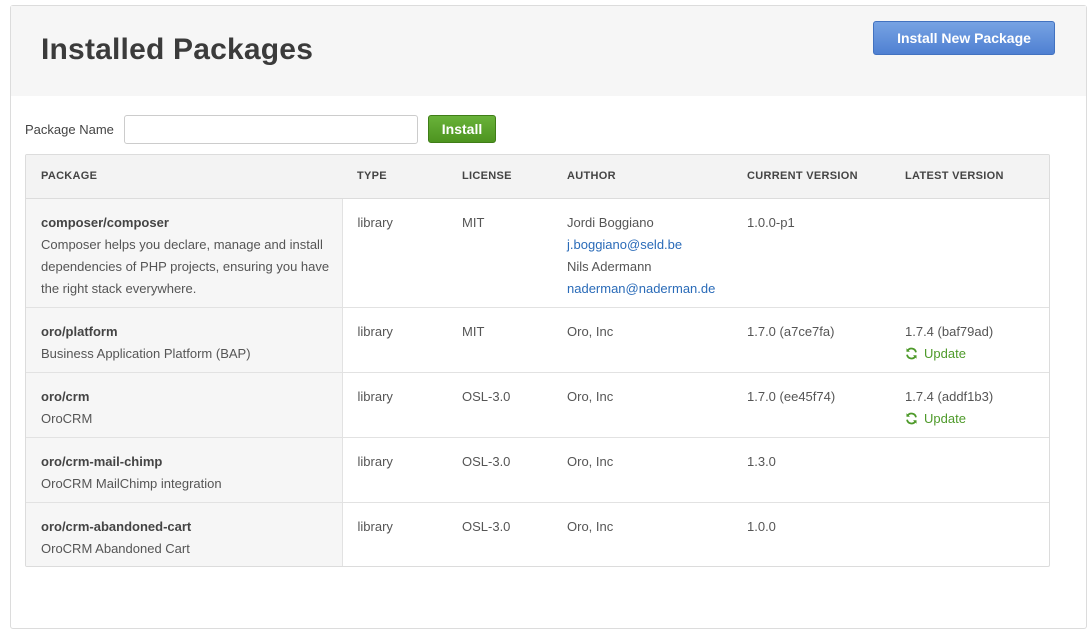  Describe the element at coordinates (67, 418) in the screenshot. I see `package-description: OroCRM` at that location.